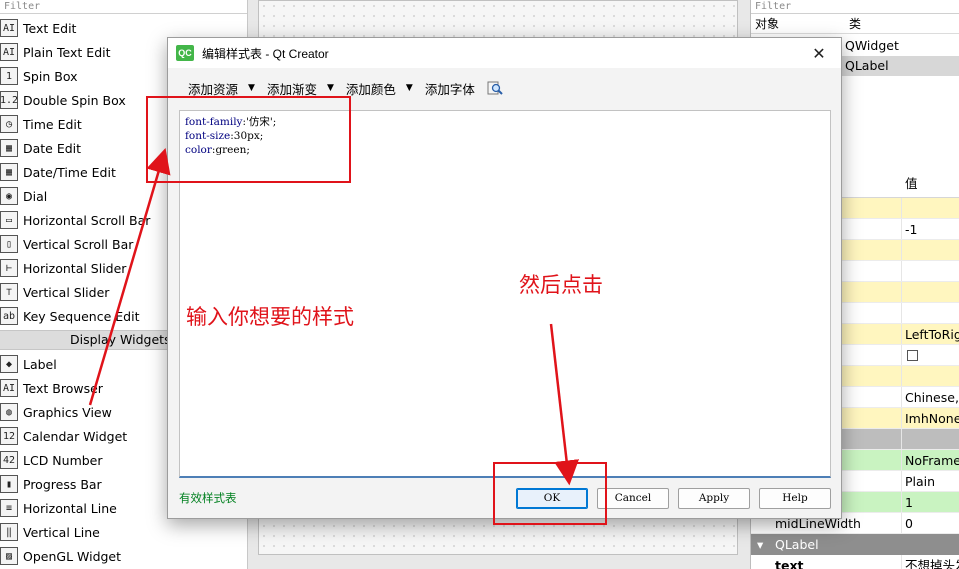 The image size is (959, 569). What do you see at coordinates (9, 100) in the screenshot?
I see `widget-icon: 1.2` at bounding box center [9, 100].